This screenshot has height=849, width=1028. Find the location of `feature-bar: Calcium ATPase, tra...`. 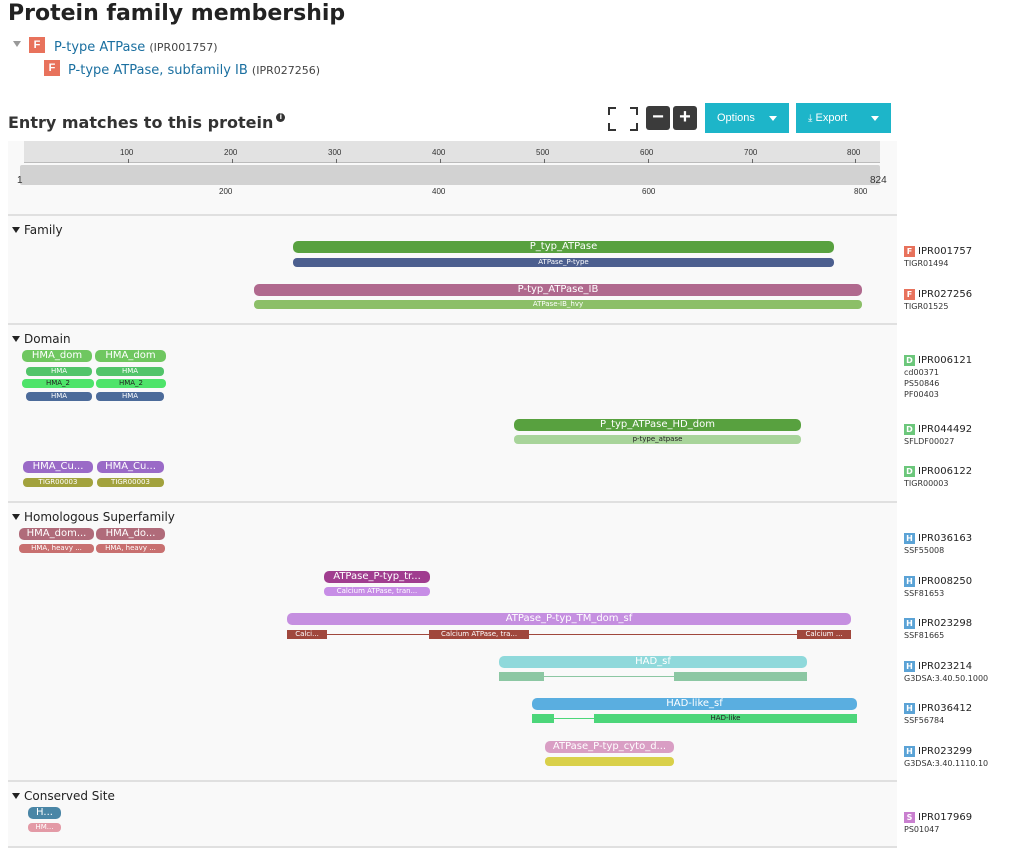

feature-bar: Calcium ATPase, tra... is located at coordinates (479, 634).